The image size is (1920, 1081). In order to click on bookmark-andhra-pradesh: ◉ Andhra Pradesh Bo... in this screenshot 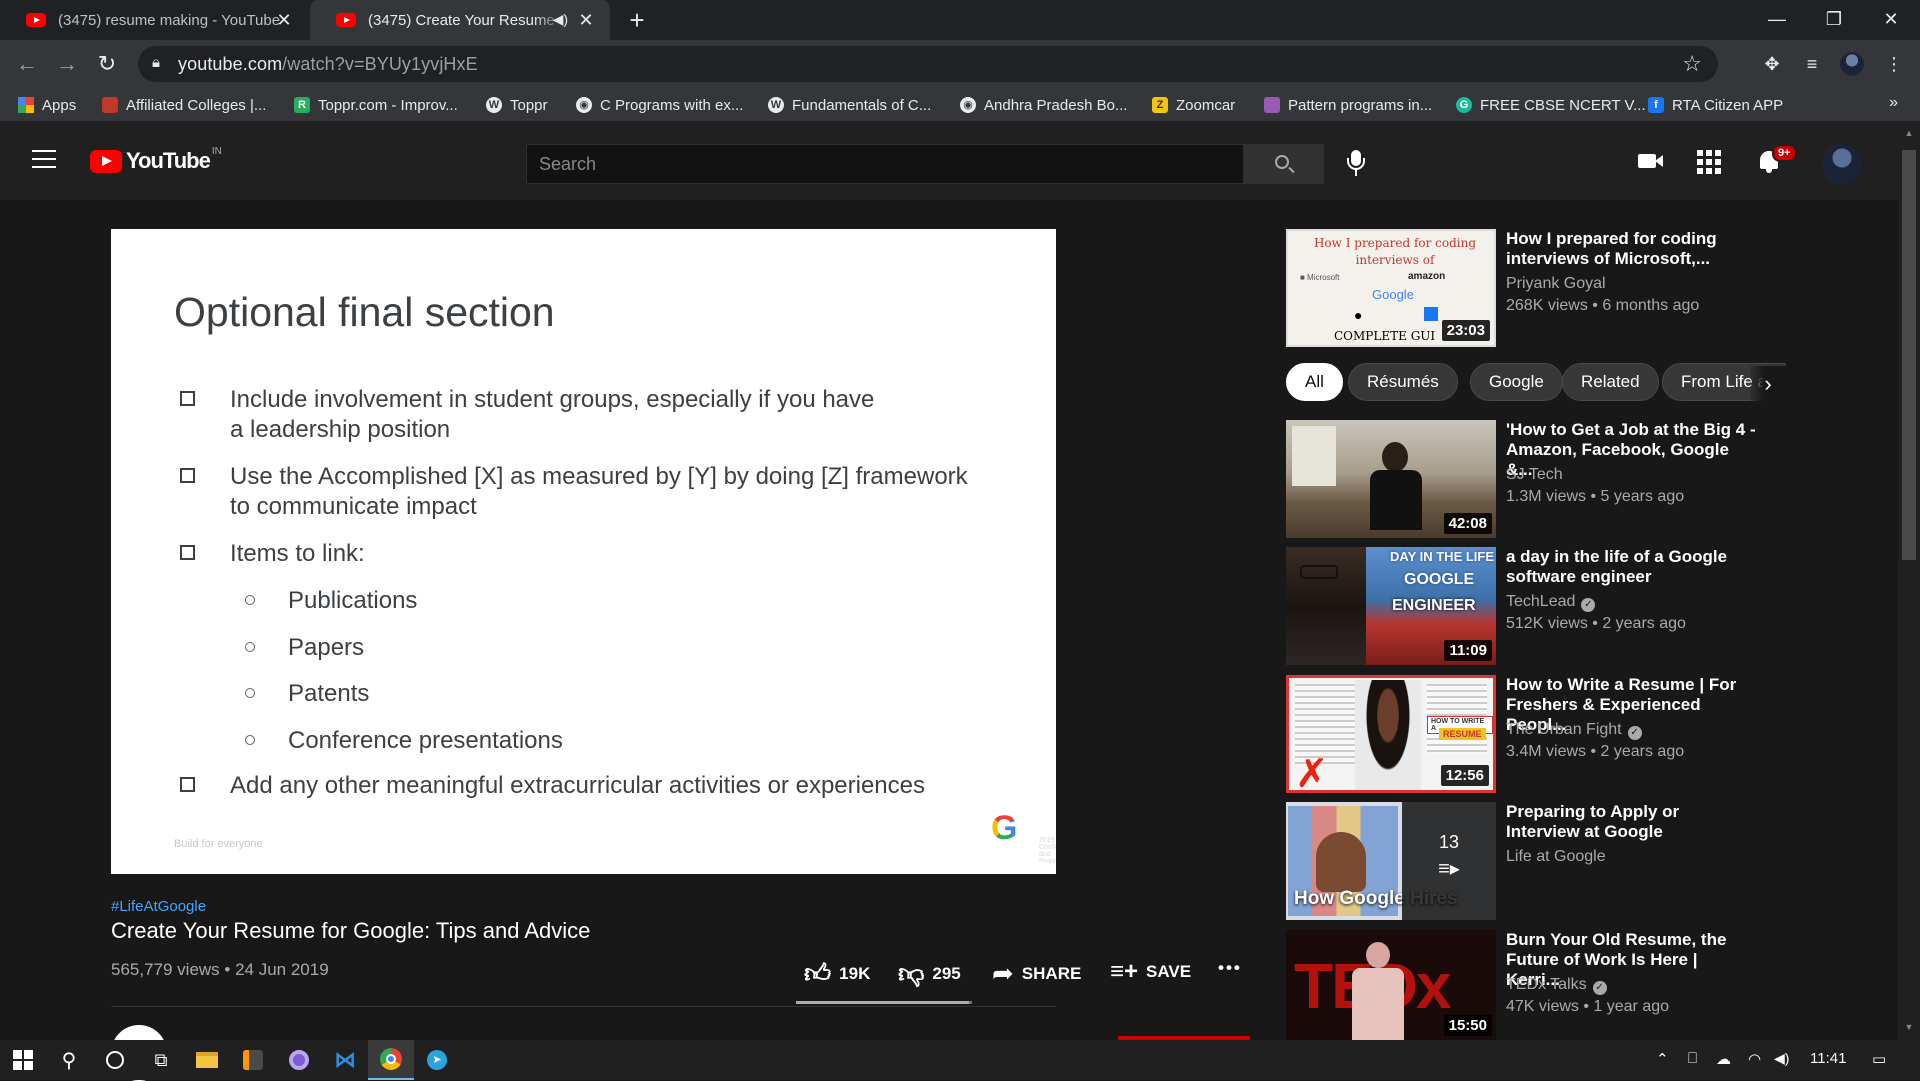, I will do `click(1043, 105)`.